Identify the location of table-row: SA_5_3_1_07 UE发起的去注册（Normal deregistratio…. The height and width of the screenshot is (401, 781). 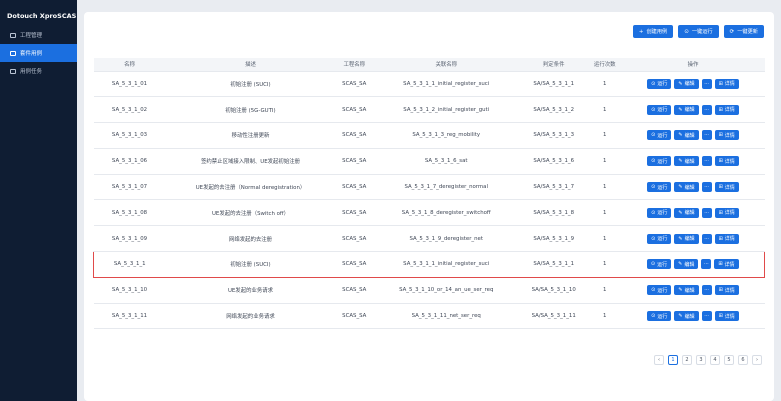
(429, 187).